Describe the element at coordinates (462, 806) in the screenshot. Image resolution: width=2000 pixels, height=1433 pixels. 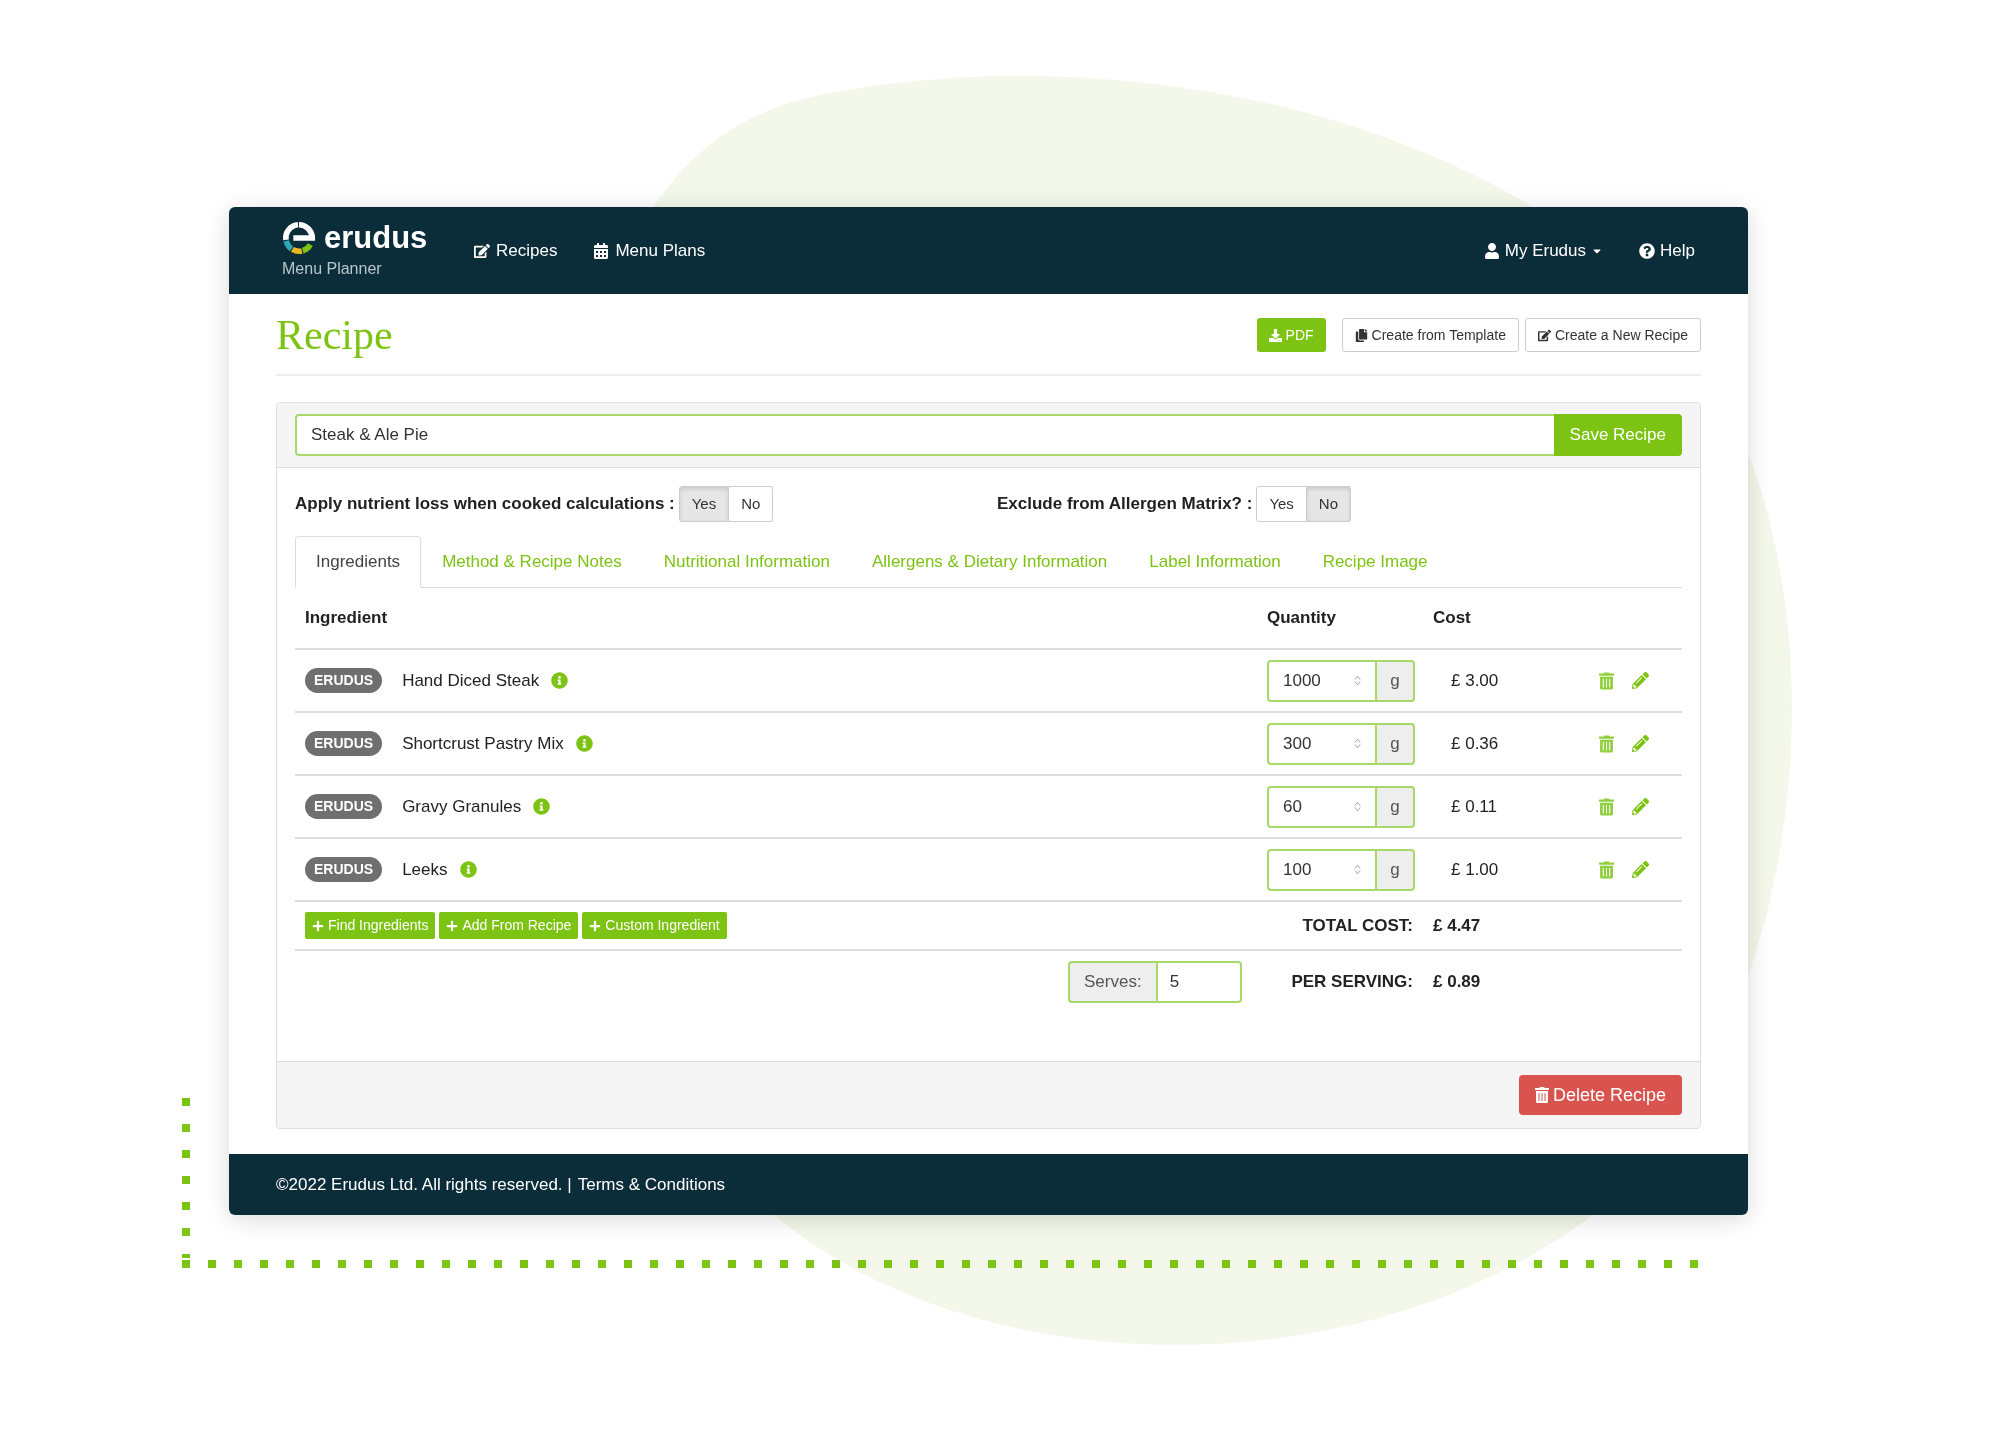
I see `ingredient-name: Gravy Granules` at that location.